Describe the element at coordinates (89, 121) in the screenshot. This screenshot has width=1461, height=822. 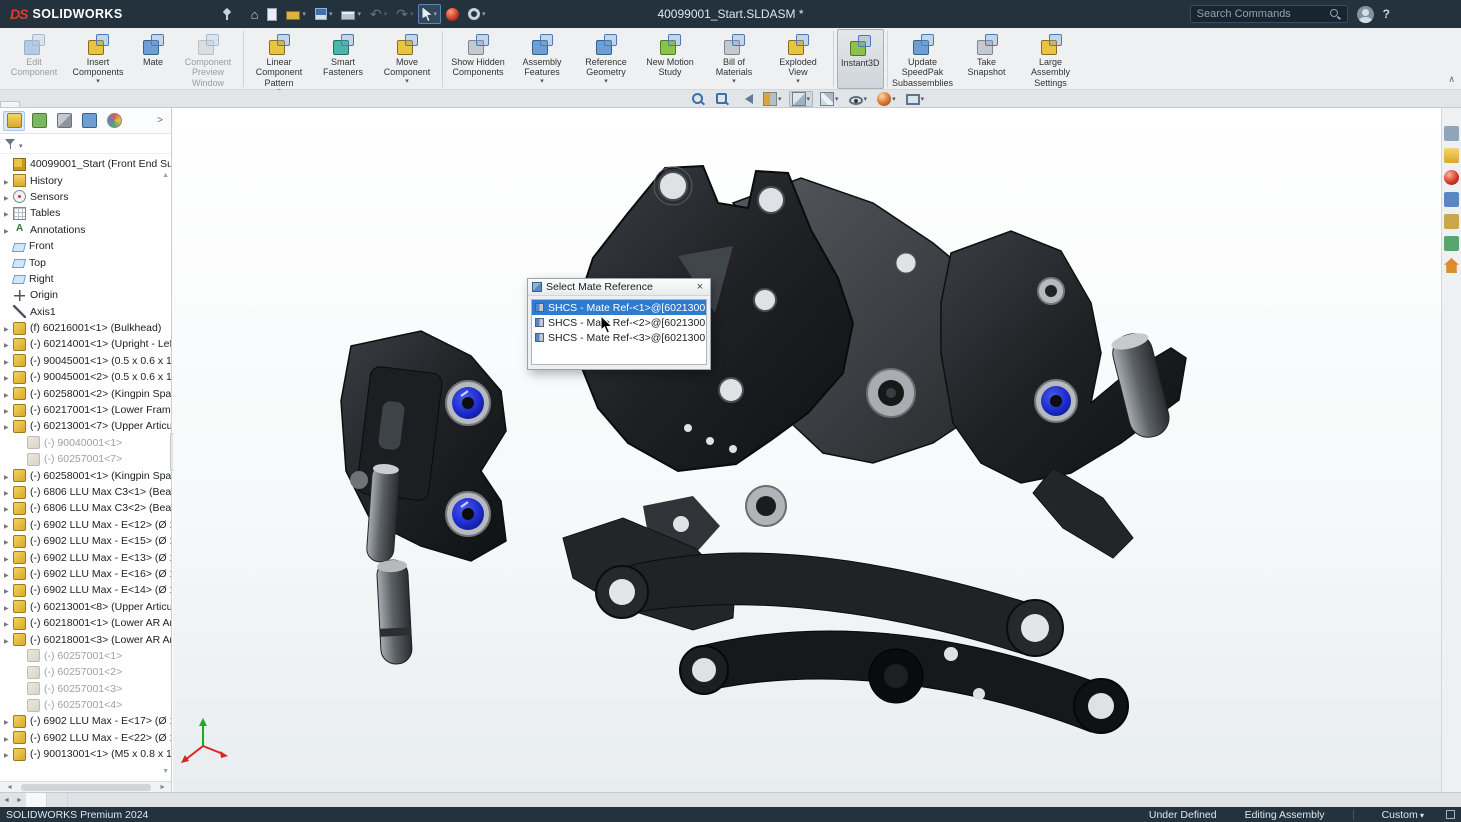
I see `dimxpertmanager-tab` at that location.